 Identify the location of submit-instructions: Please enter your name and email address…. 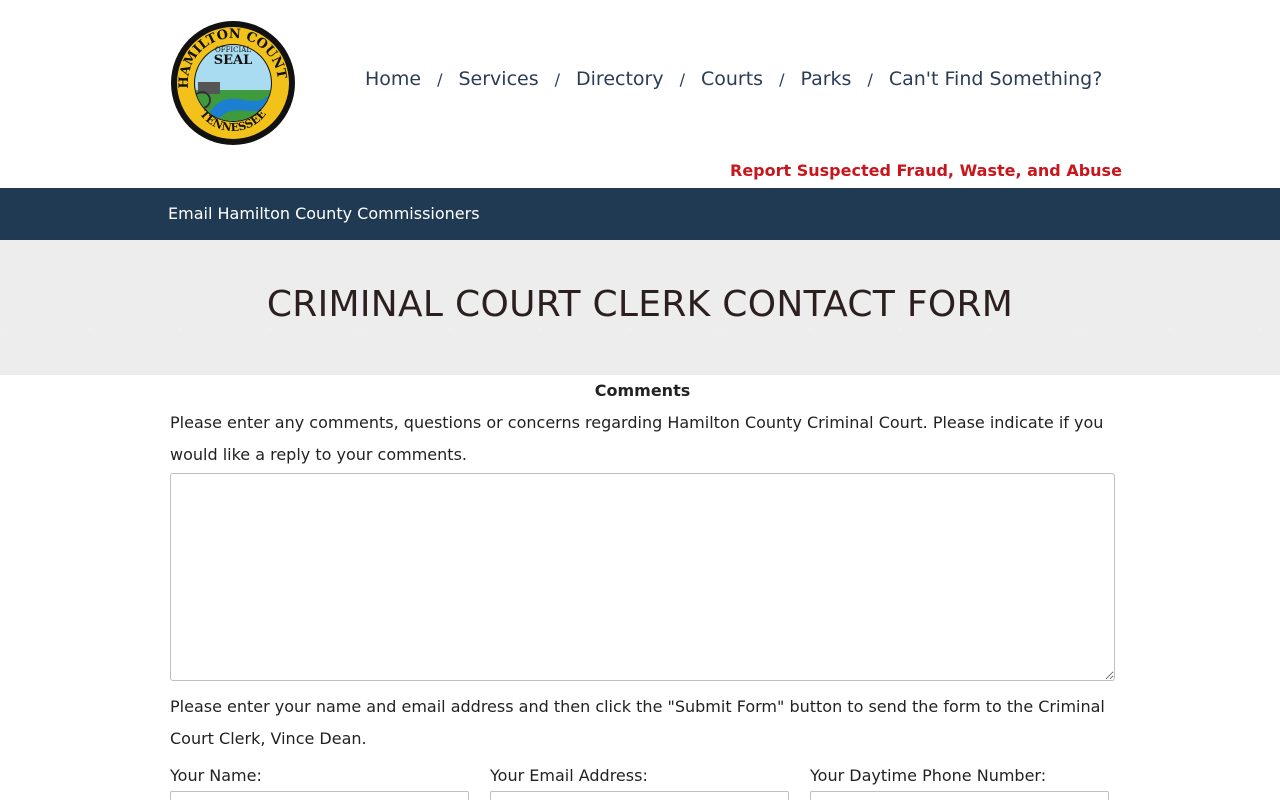
(637, 722).